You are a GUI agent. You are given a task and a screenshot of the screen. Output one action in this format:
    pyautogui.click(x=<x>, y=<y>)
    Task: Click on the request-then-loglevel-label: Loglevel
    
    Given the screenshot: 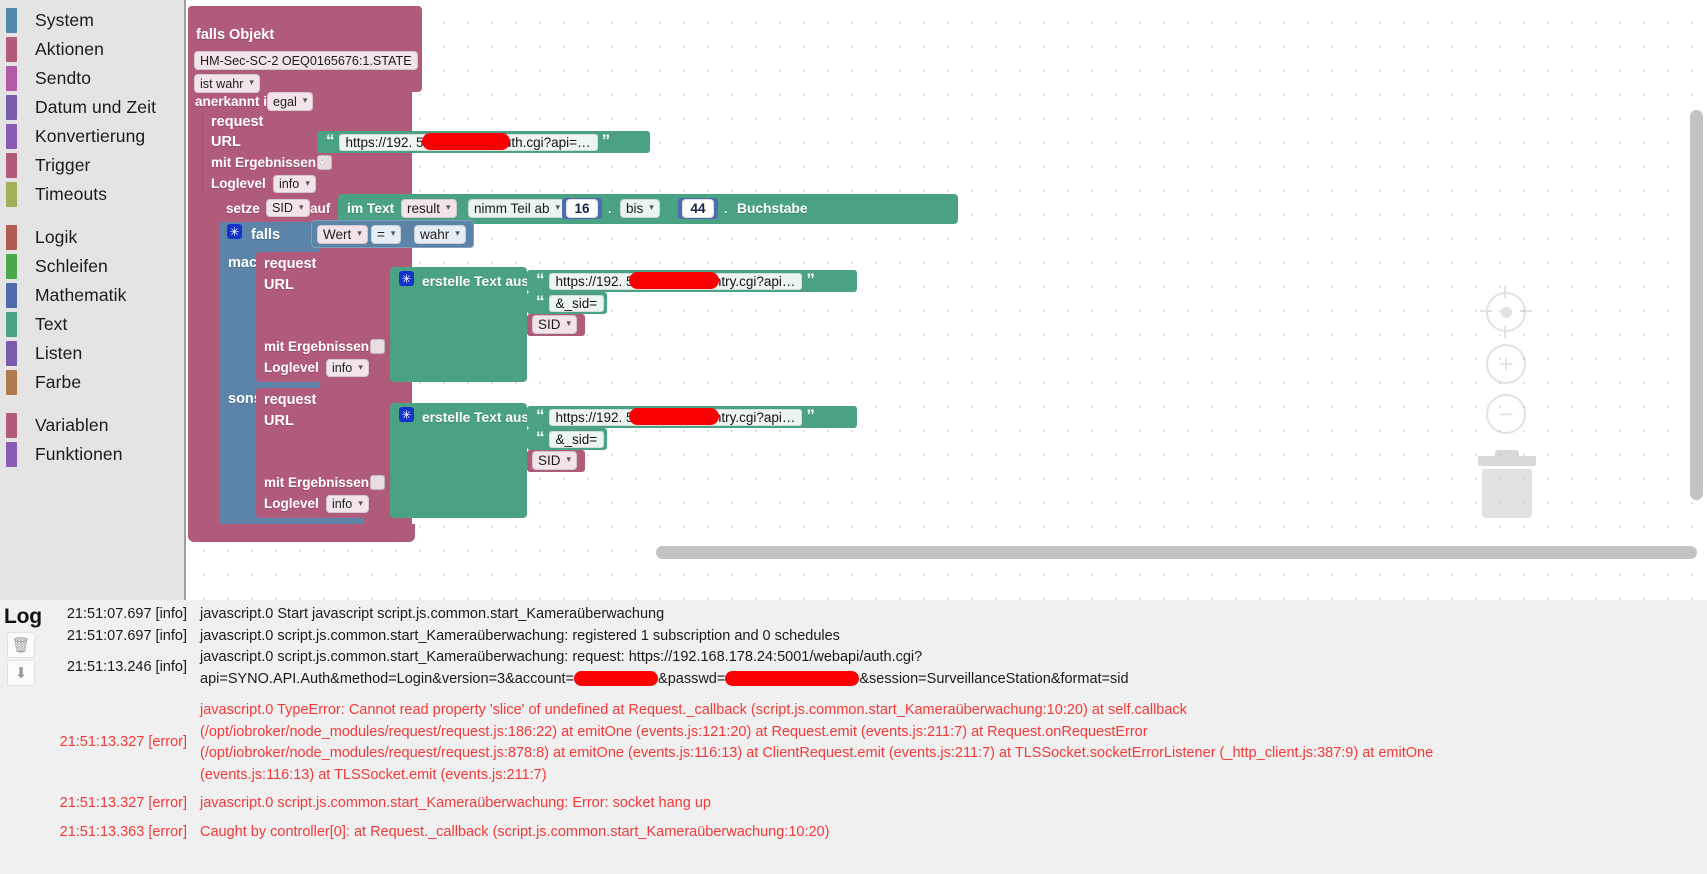 What is the action you would take?
    pyautogui.click(x=291, y=367)
    